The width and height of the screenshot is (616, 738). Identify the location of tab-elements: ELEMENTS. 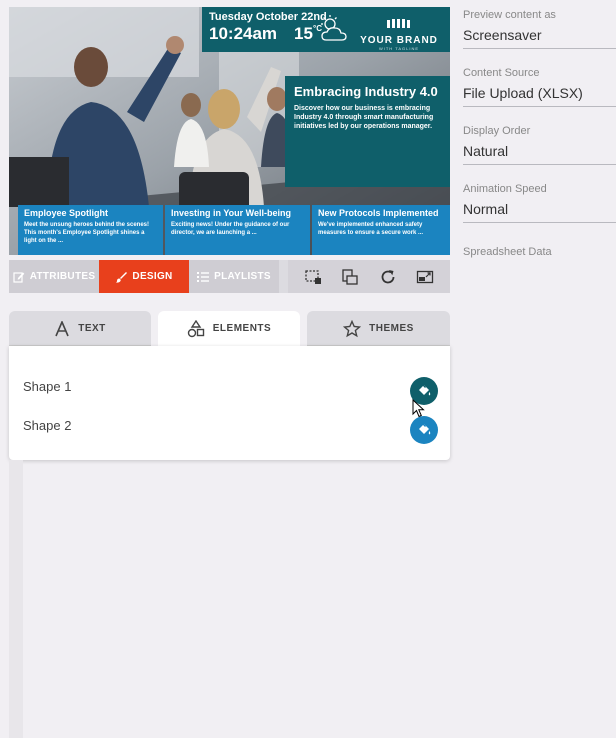
(229, 328).